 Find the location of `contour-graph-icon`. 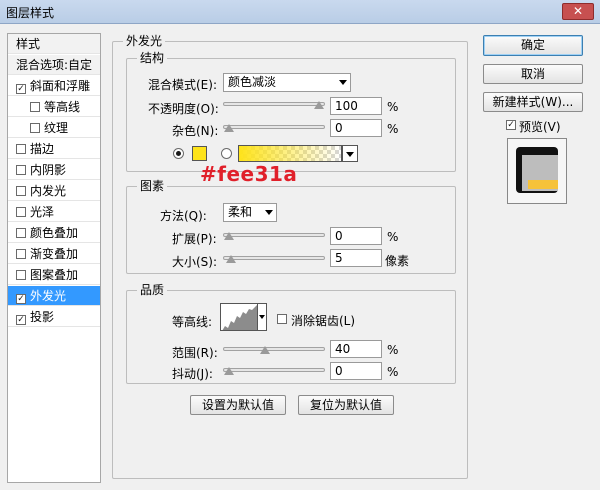

contour-graph-icon is located at coordinates (239, 317).